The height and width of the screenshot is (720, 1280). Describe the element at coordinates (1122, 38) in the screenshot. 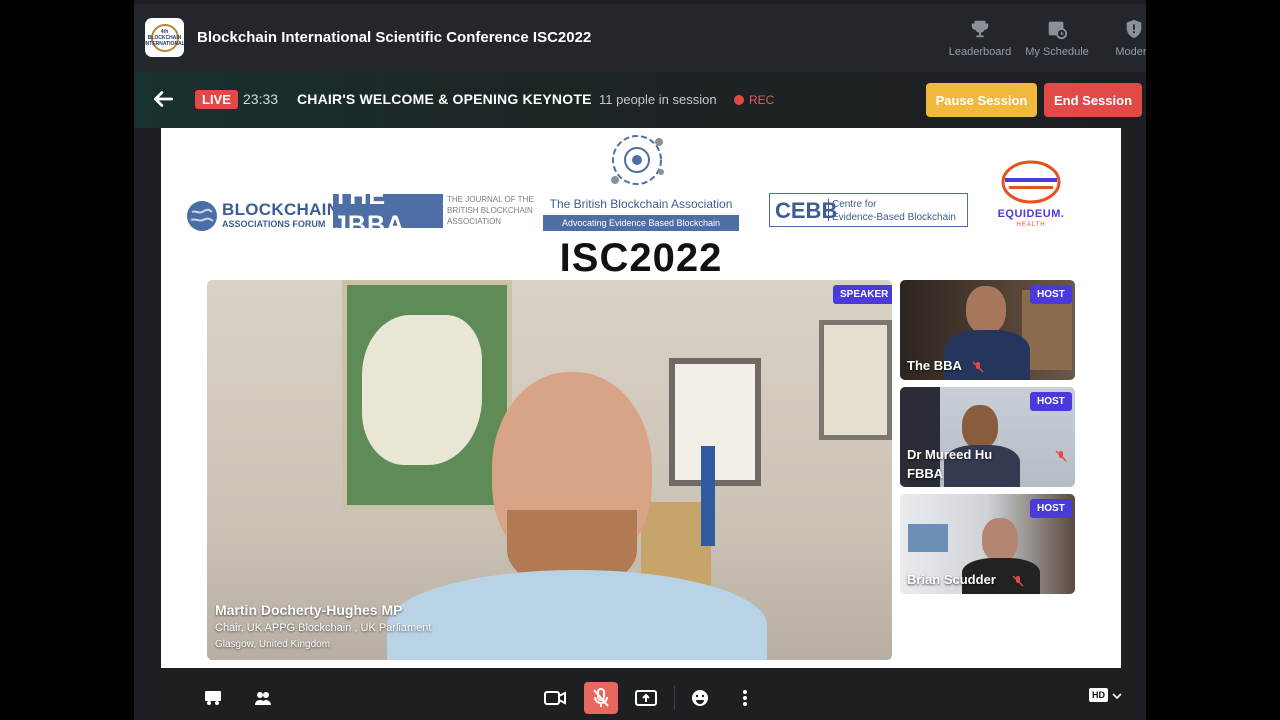

I see `nav-moderation: Modera` at that location.